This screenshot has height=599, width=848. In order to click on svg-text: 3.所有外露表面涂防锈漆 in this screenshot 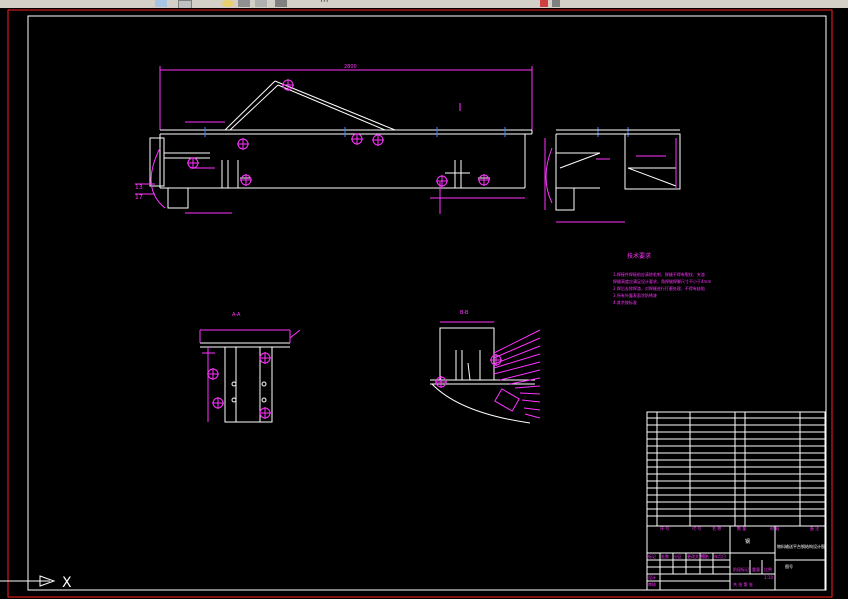, I will do `click(635, 295)`.